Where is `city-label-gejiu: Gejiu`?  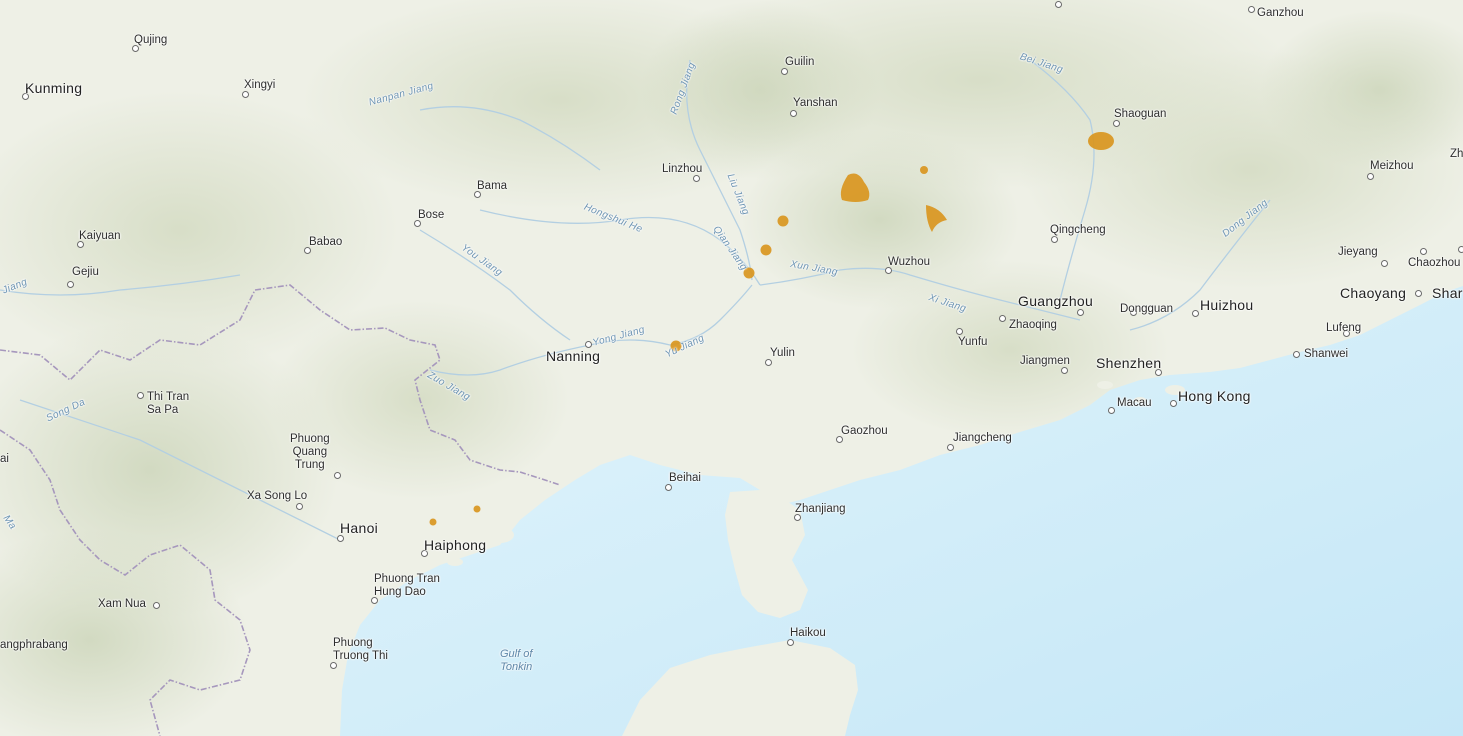
city-label-gejiu: Gejiu is located at coordinates (85, 272).